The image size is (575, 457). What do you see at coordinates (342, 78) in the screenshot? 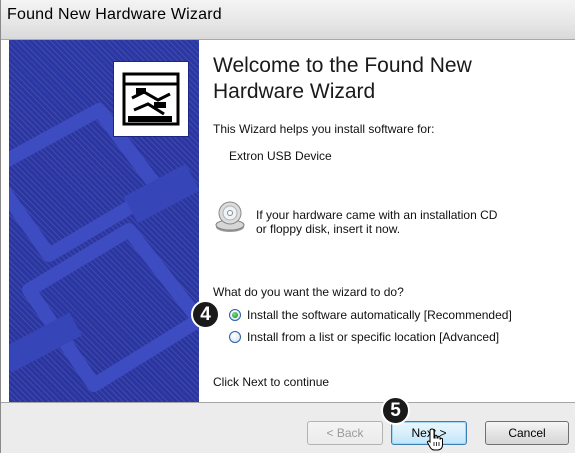
I see `page-title: Welcome to the Found New Hardware Wizard` at bounding box center [342, 78].